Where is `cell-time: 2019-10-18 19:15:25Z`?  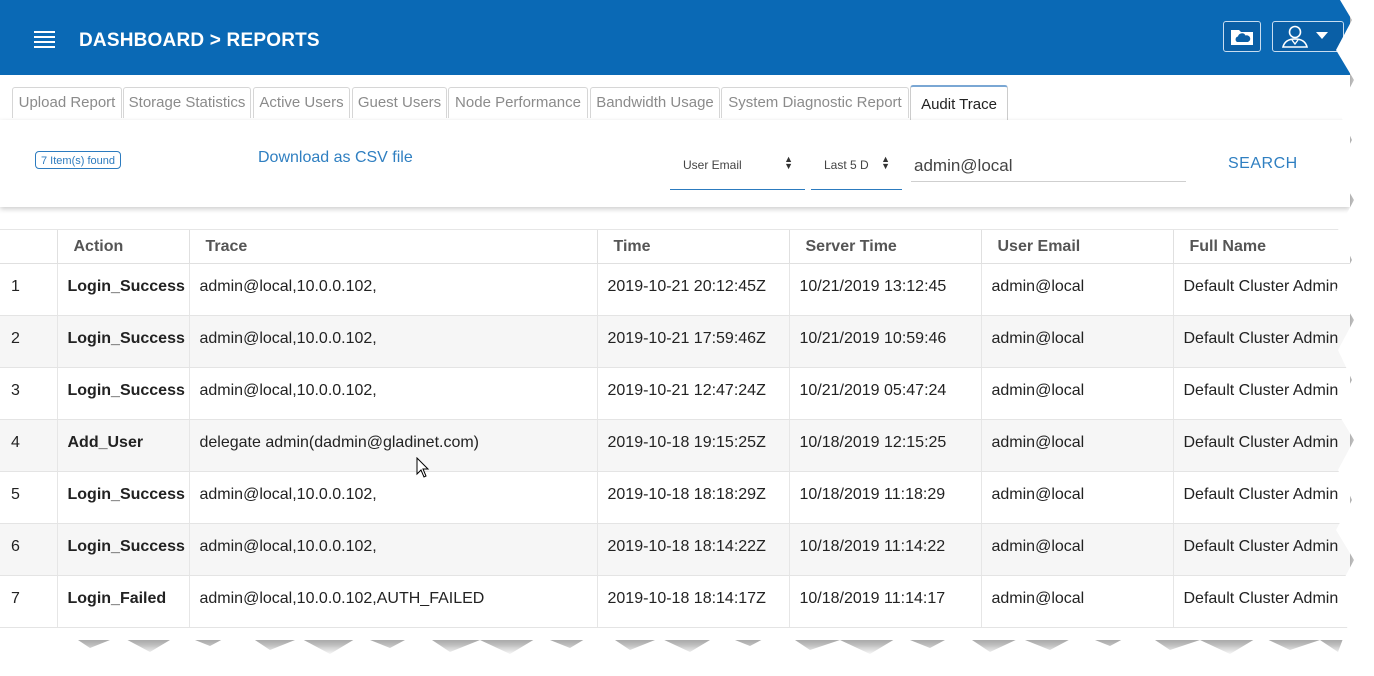 cell-time: 2019-10-18 19:15:25Z is located at coordinates (692, 445).